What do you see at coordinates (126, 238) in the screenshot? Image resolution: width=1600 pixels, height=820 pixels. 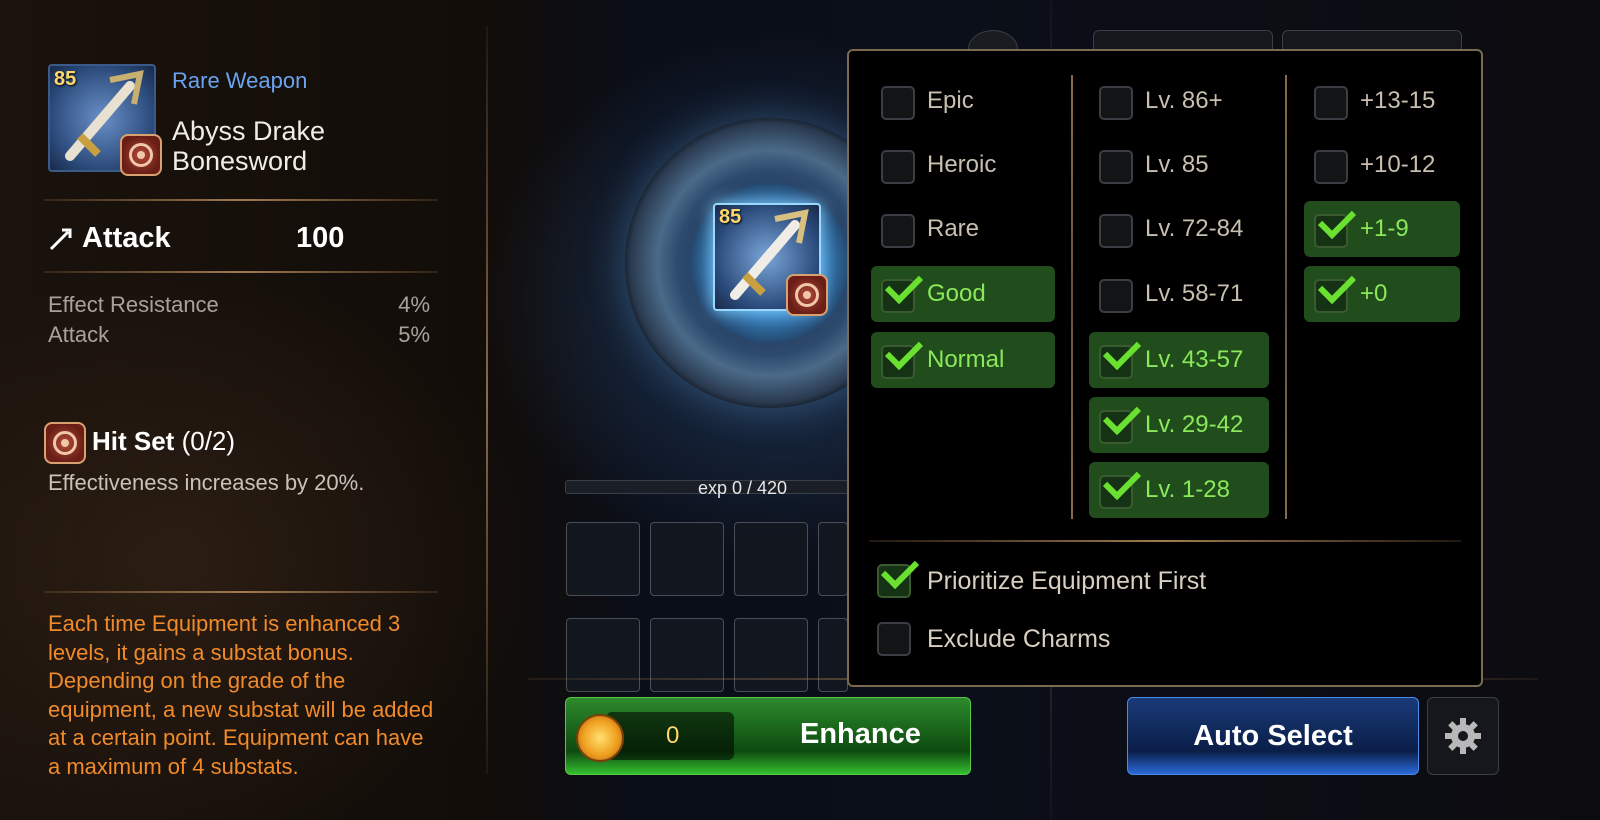 I see `main-stat-label: Attack` at bounding box center [126, 238].